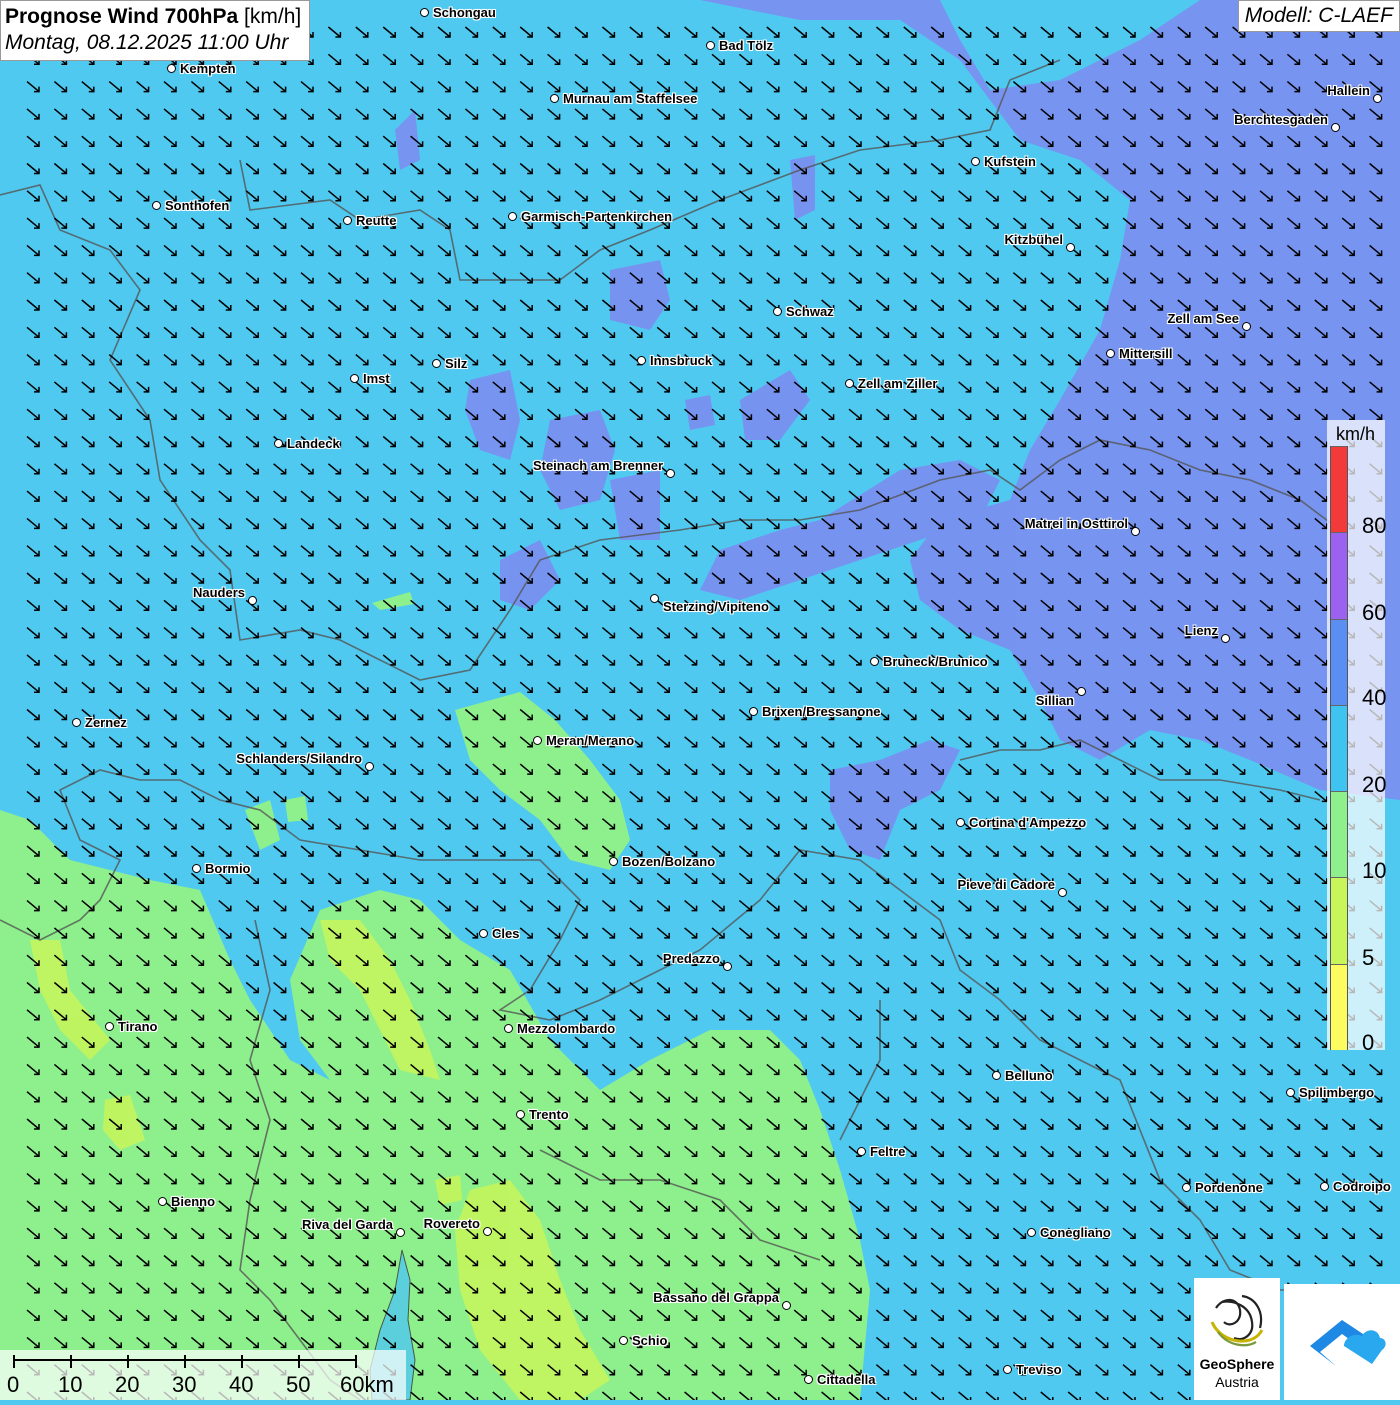 The image size is (1400, 1405). What do you see at coordinates (716, 606) in the screenshot?
I see `city-label: Sterzing/Vipiteno` at bounding box center [716, 606].